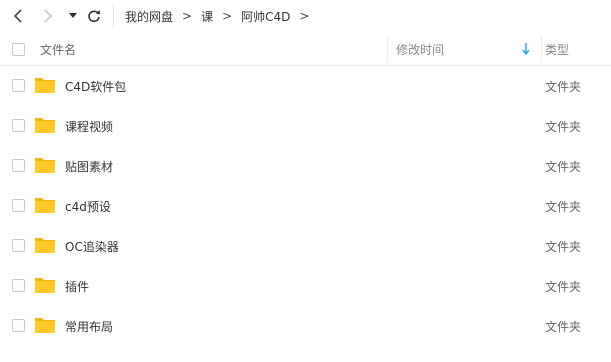 Image resolution: width=611 pixels, height=362 pixels. What do you see at coordinates (58, 49) in the screenshot?
I see `column-header-name: 文件名` at bounding box center [58, 49].